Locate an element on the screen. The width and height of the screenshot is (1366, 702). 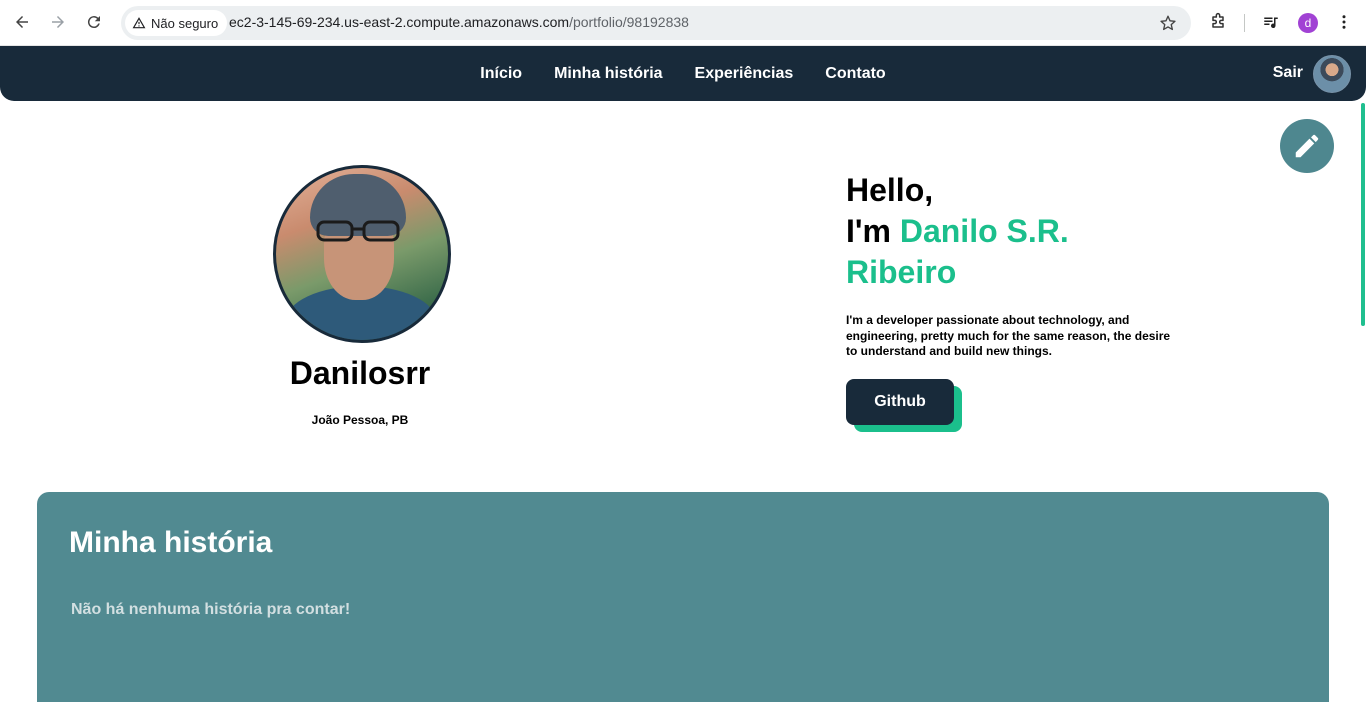
extensions-button is located at coordinates (1218, 22).